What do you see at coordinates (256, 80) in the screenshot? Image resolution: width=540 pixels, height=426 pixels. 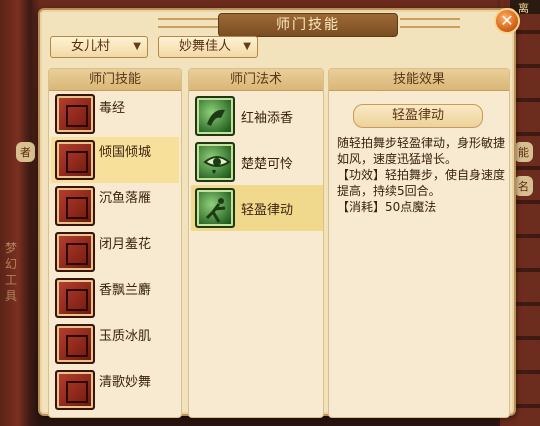 I see `spells-column-header: 师门法术` at bounding box center [256, 80].